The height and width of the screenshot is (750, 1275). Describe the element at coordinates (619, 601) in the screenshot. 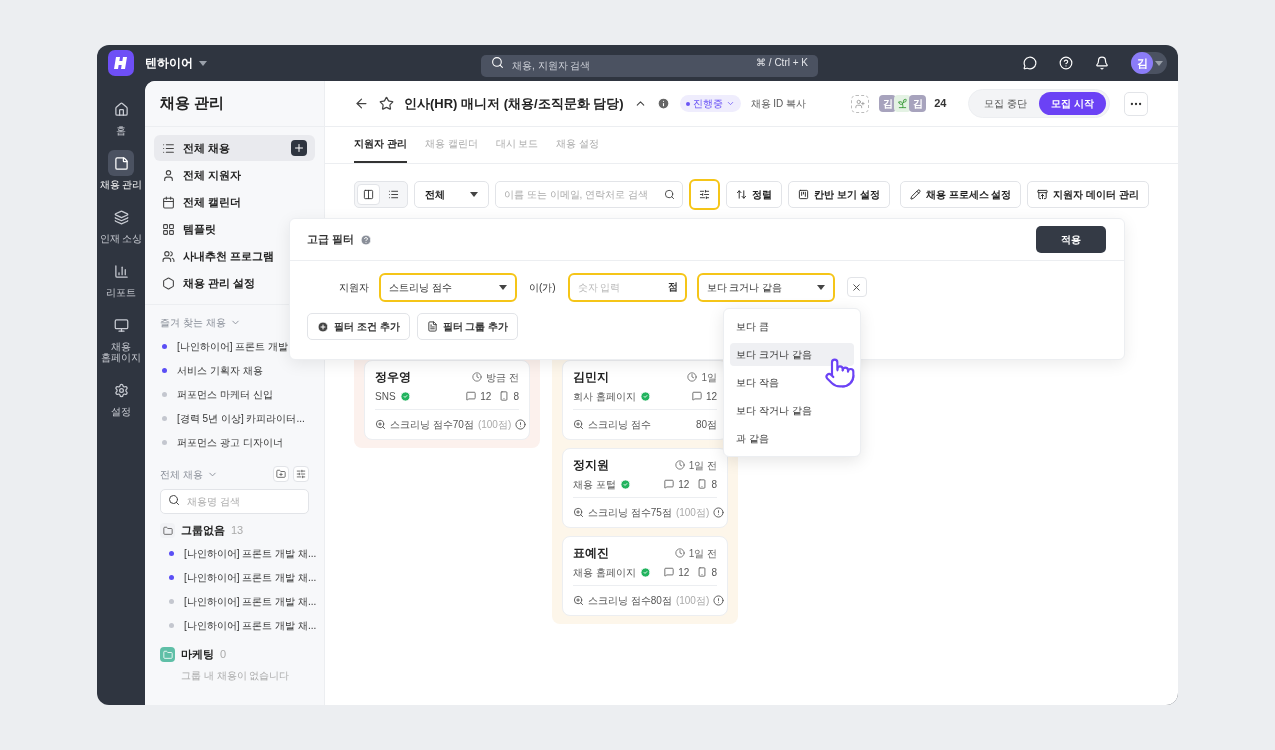

I see `score-label: 스크리닝 점수` at that location.